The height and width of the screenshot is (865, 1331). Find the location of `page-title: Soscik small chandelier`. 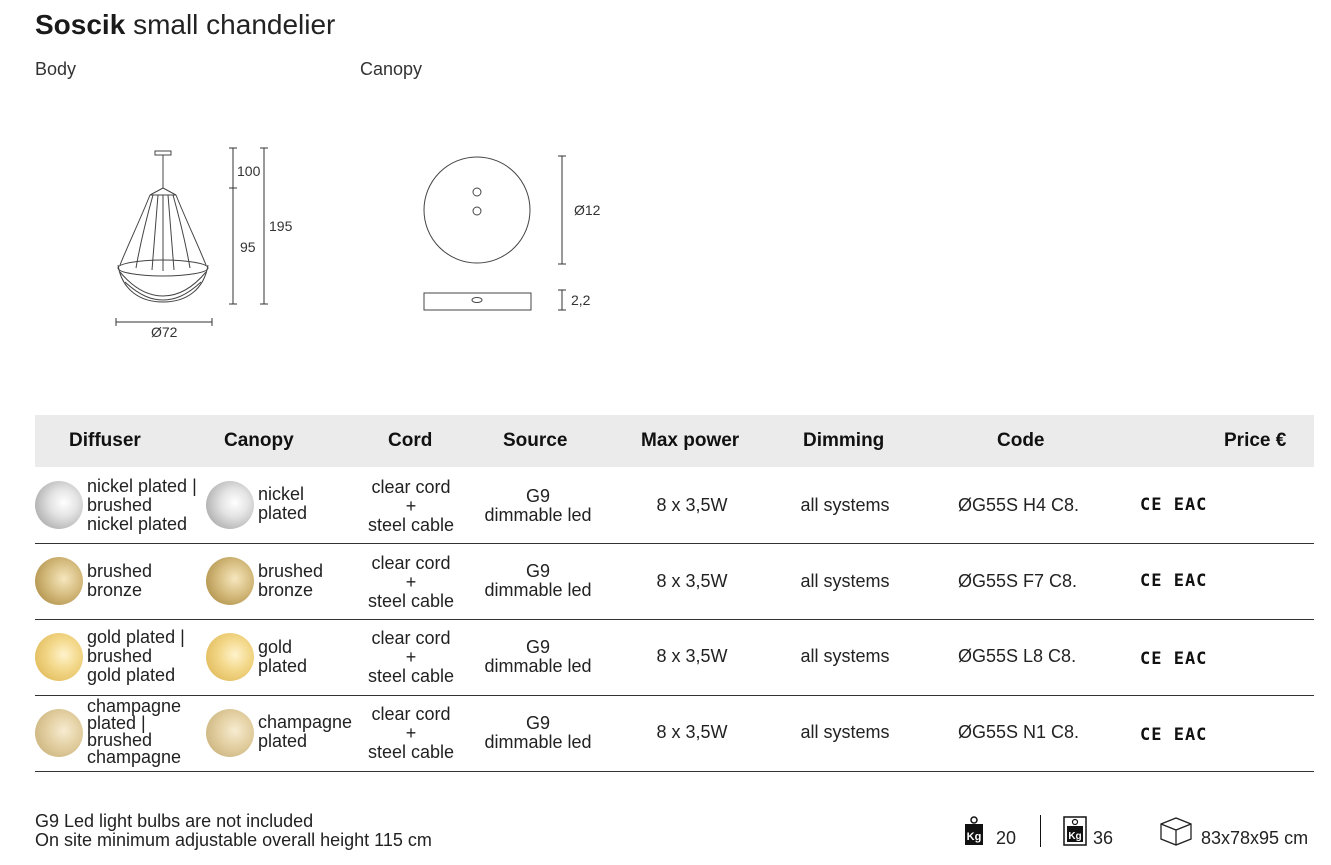

page-title: Soscik small chandelier is located at coordinates (185, 25).